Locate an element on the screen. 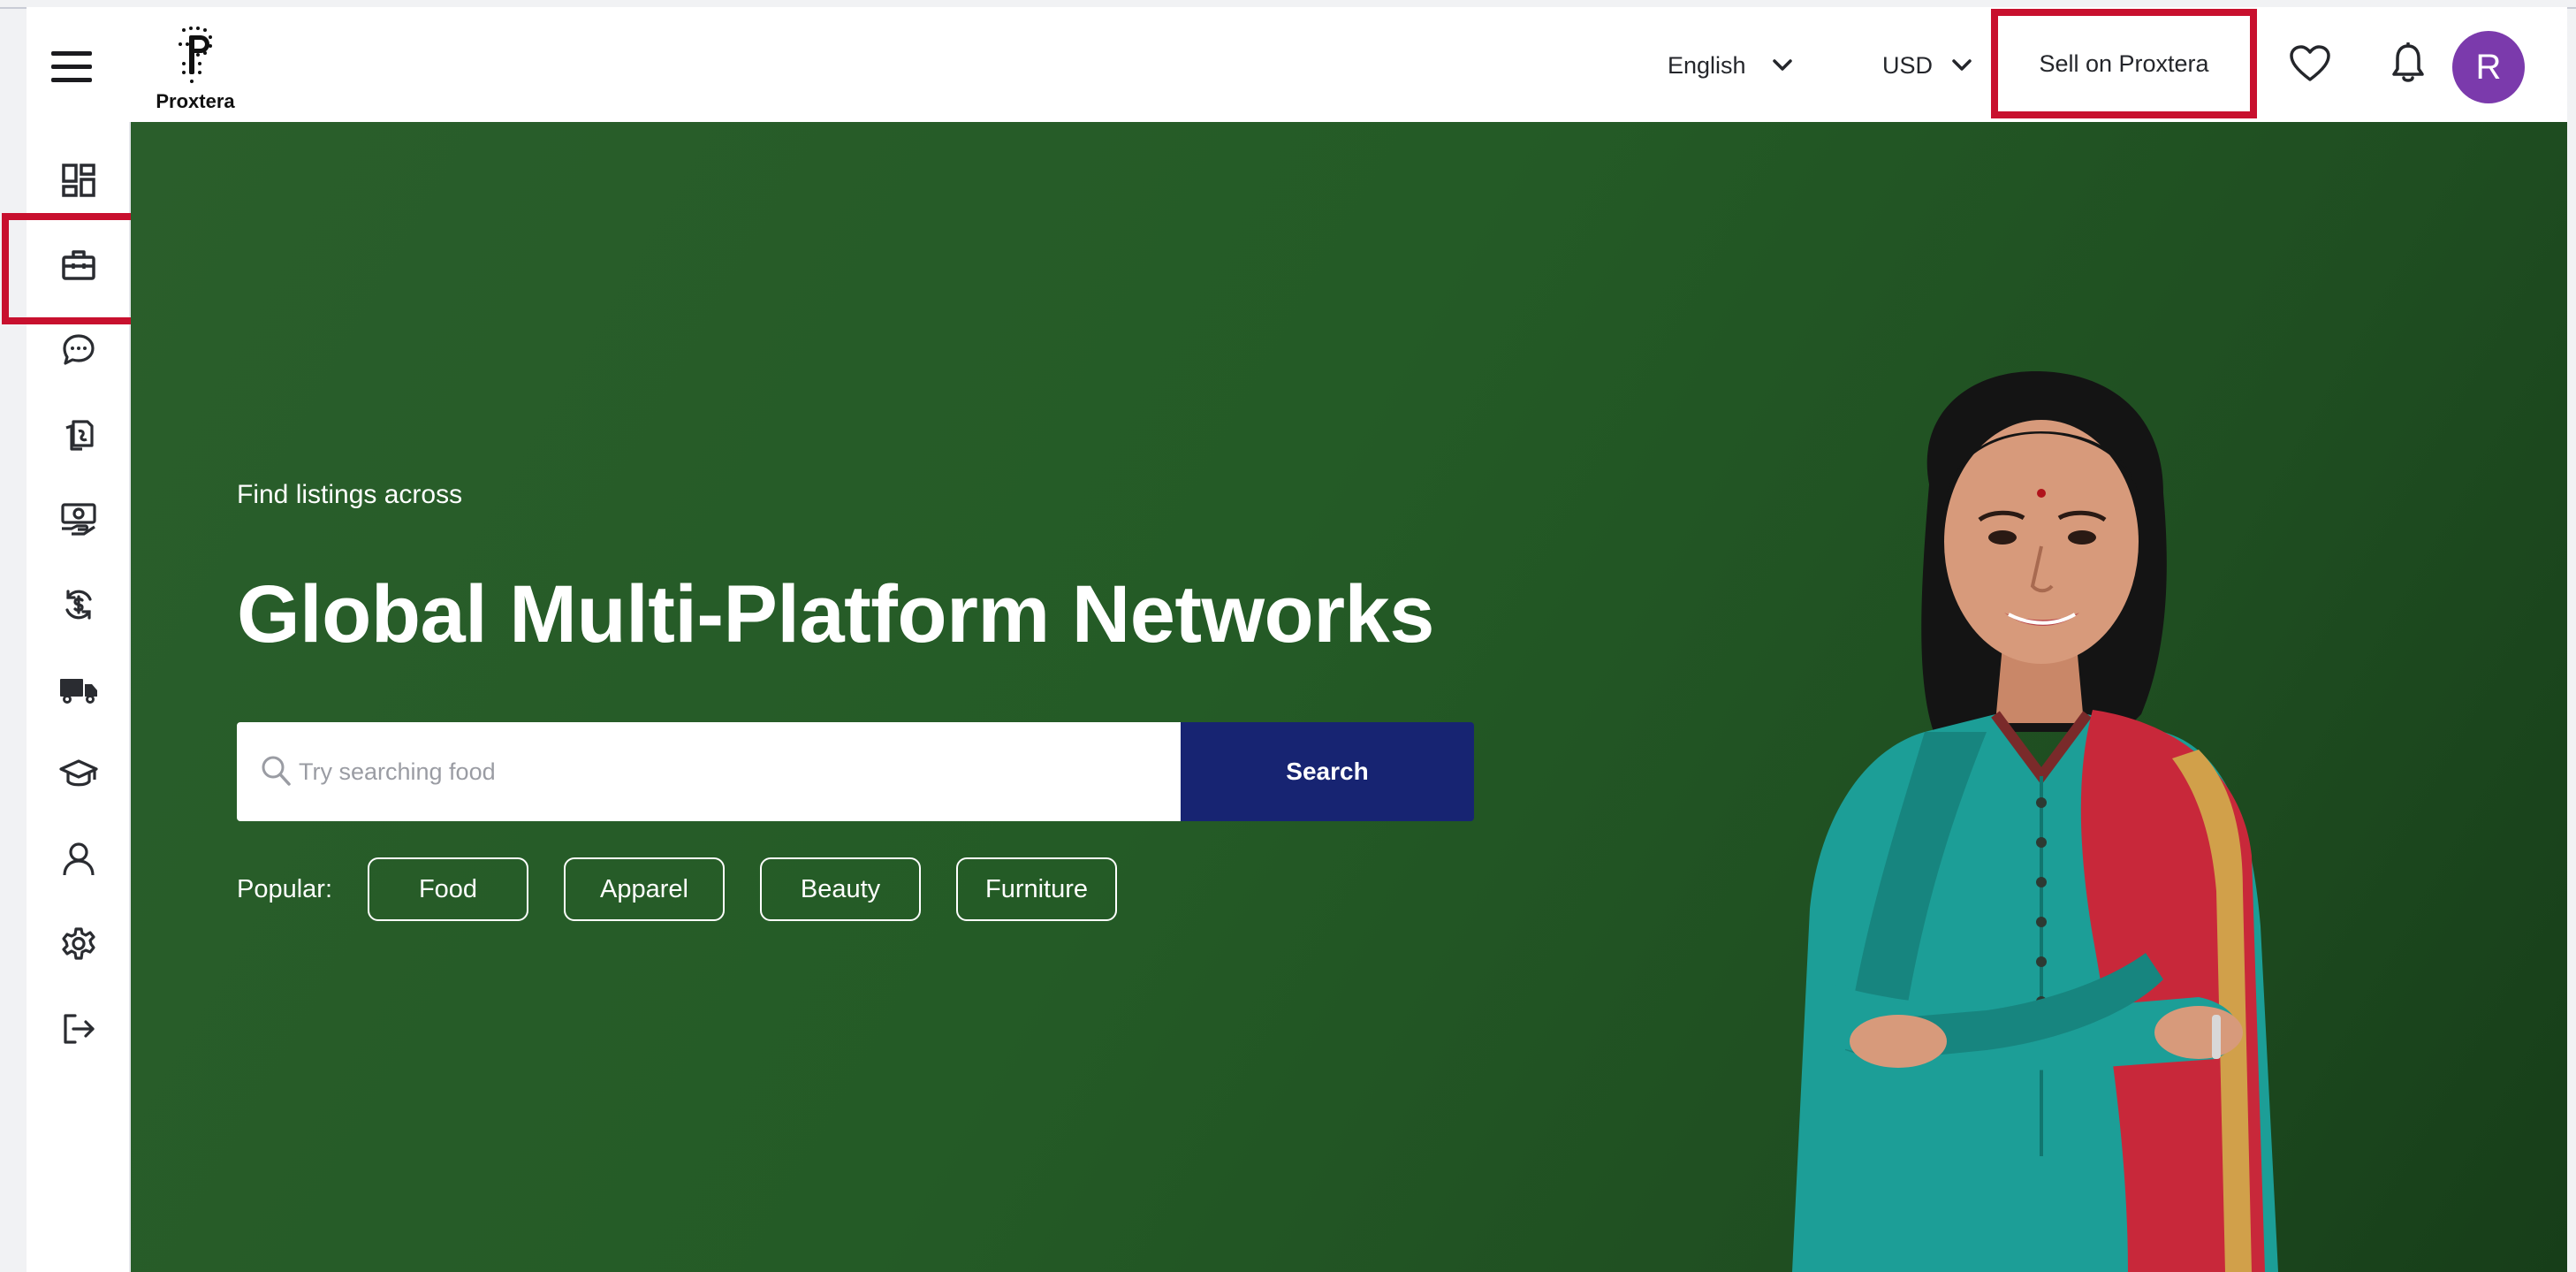 The image size is (2576, 1272). sidebar is located at coordinates (79, 697).